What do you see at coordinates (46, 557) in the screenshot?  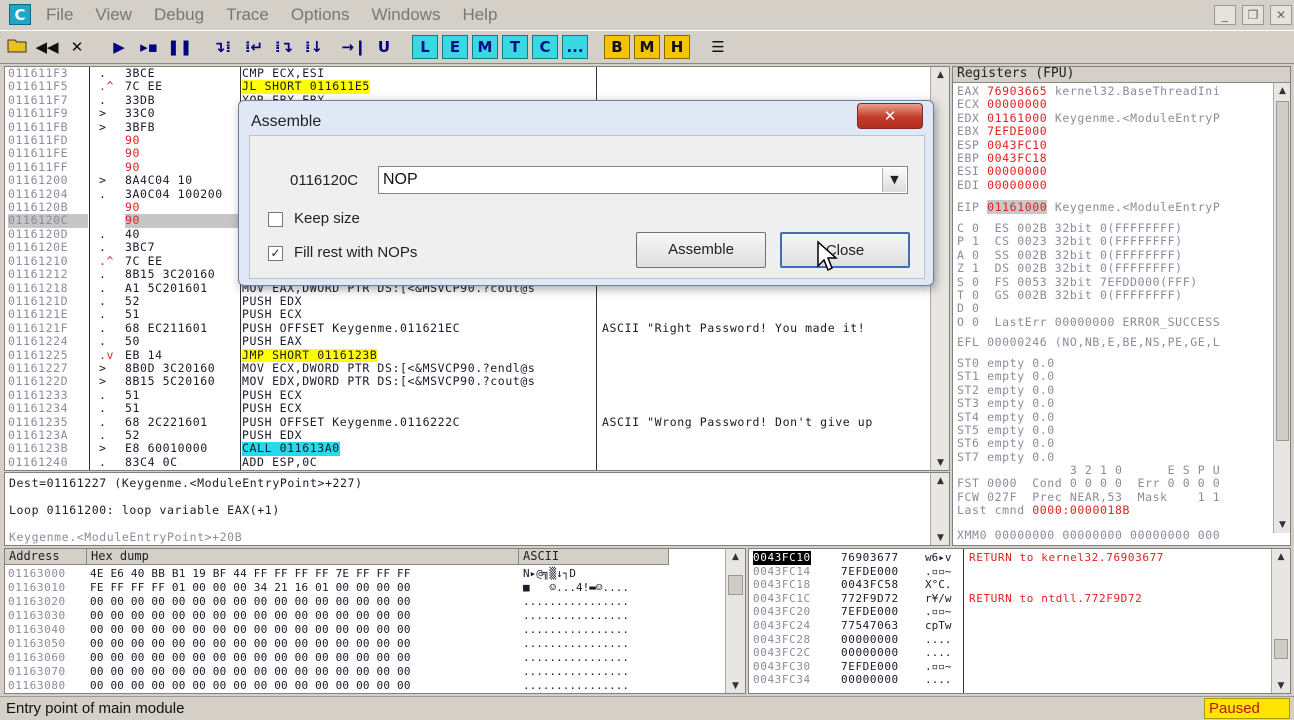 I see `dump-address-header: Address` at bounding box center [46, 557].